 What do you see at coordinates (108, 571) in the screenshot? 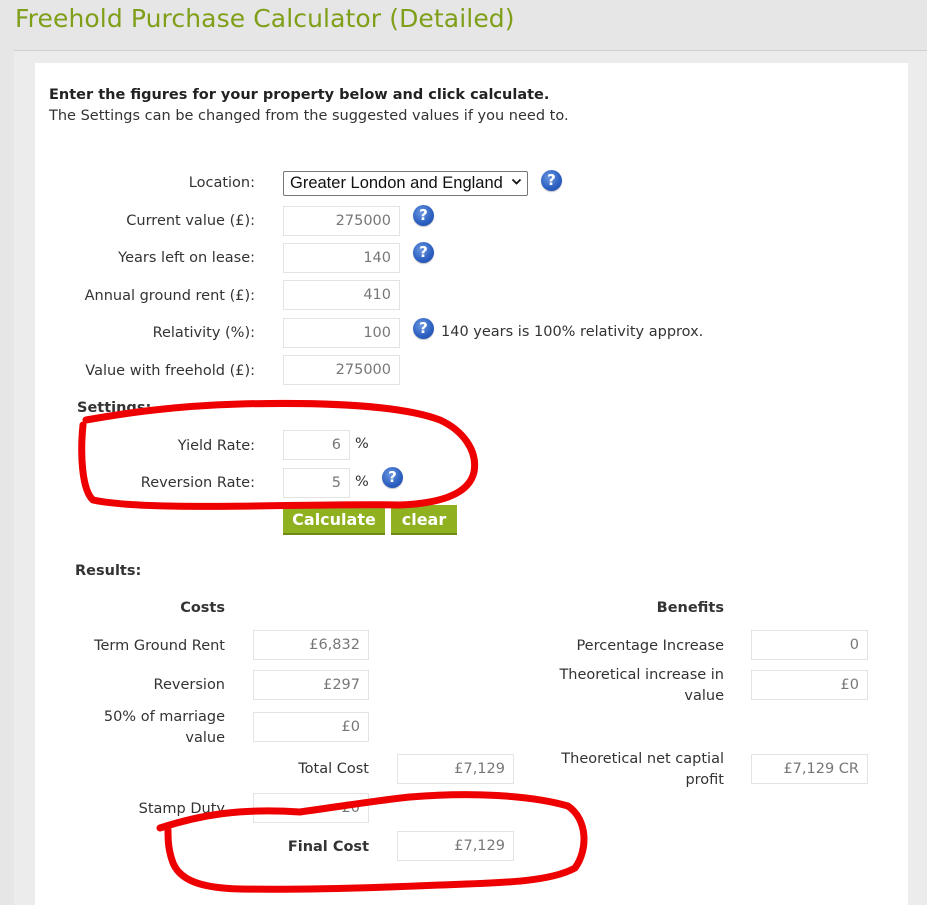
I see `results-heading: Results:` at bounding box center [108, 571].